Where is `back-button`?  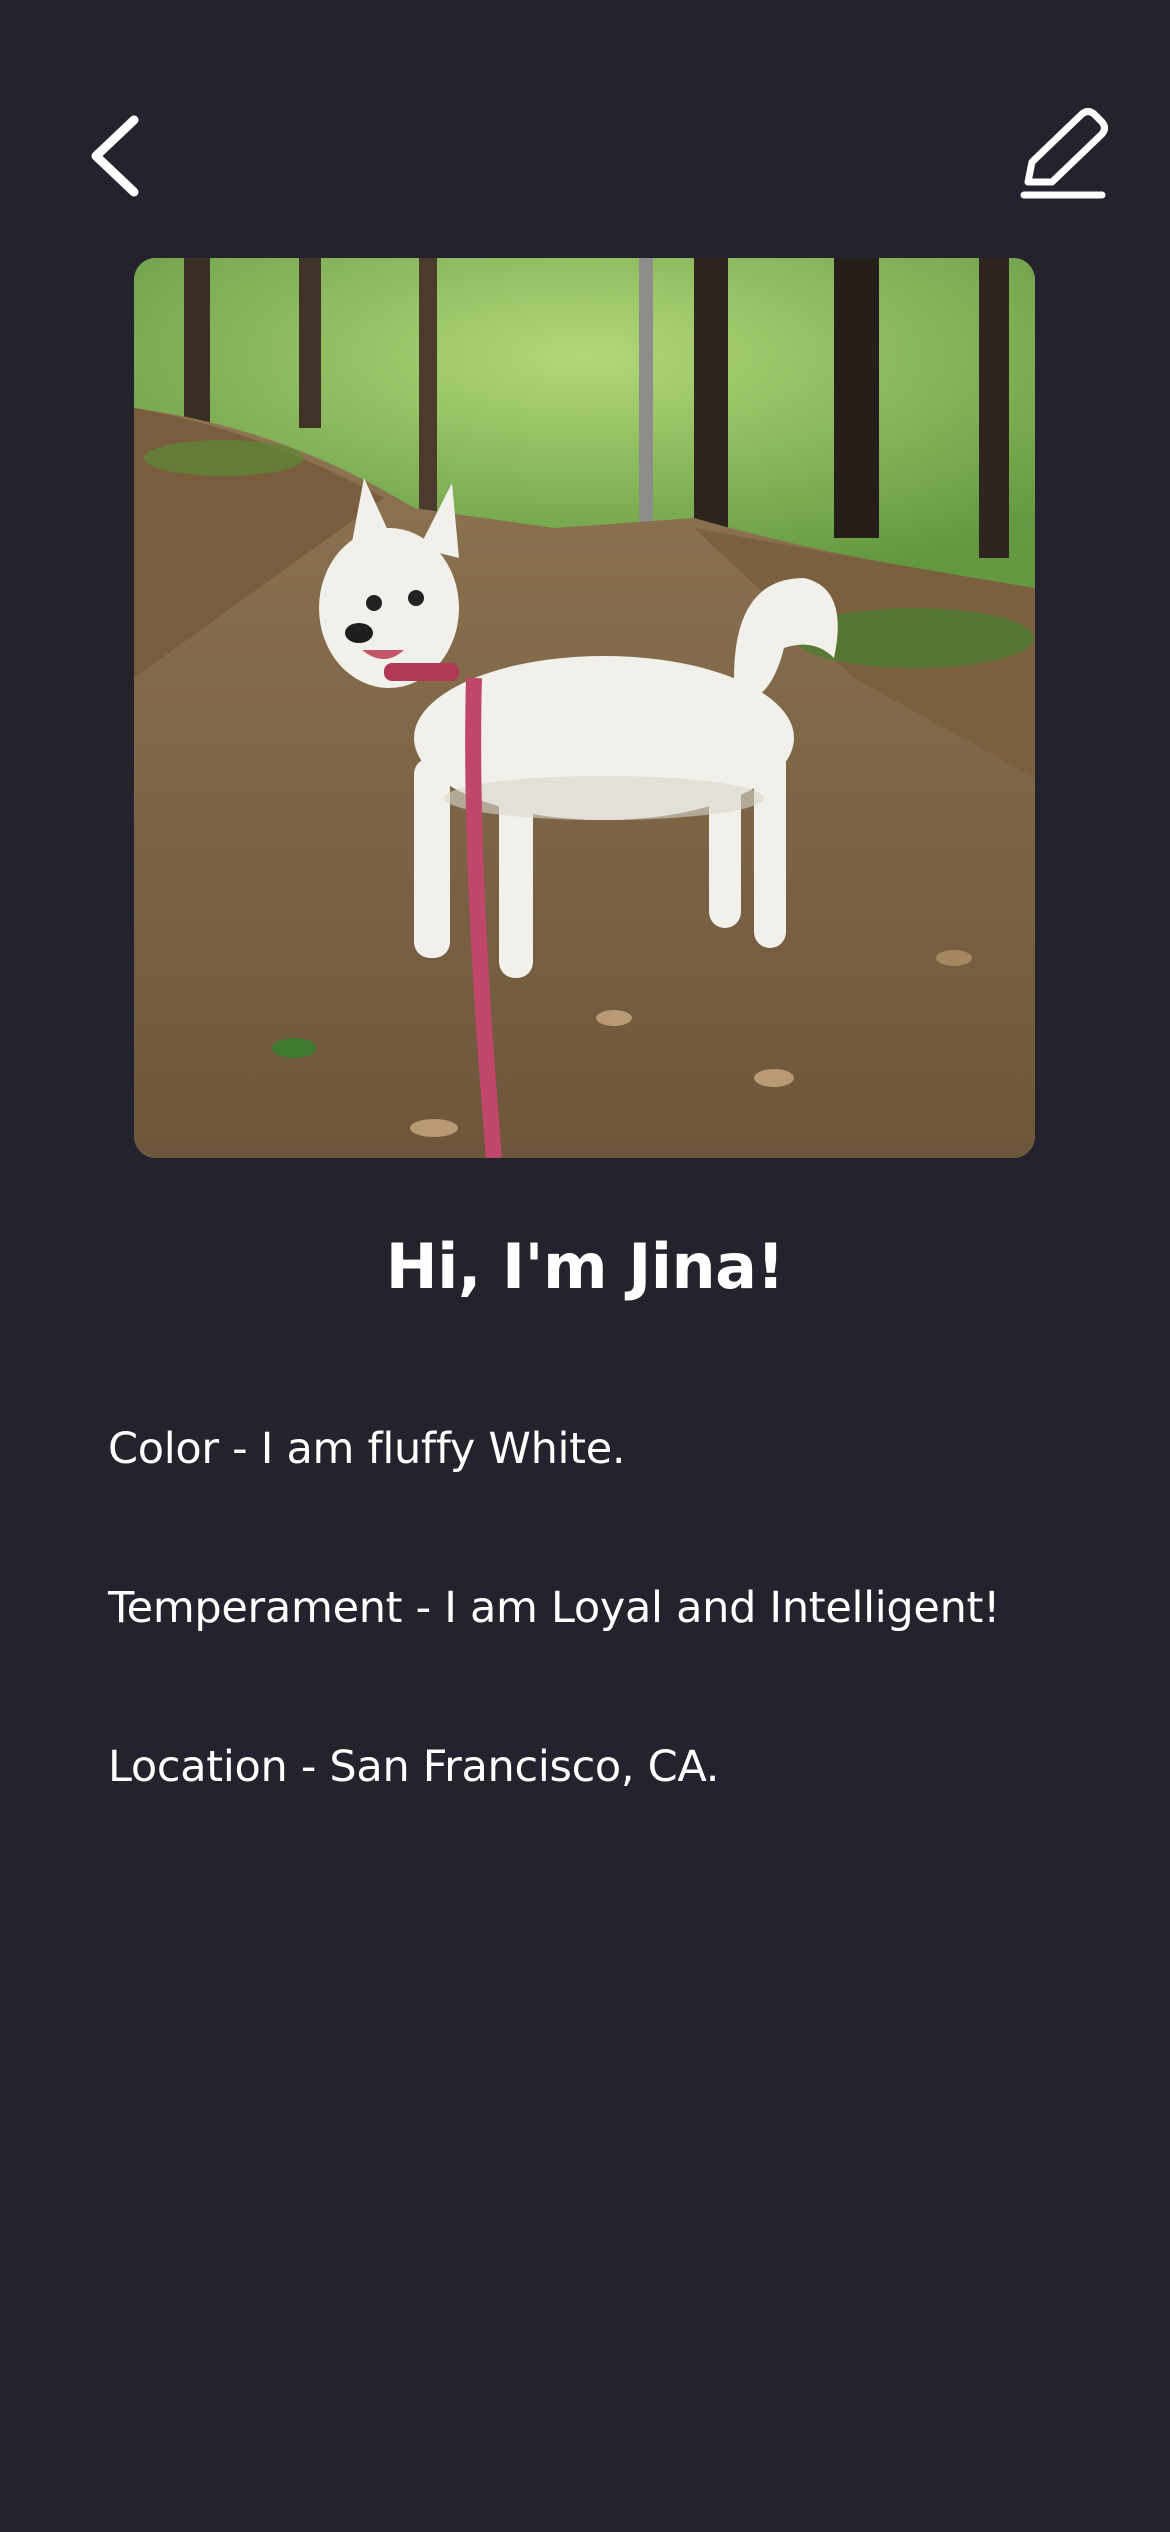 back-button is located at coordinates (116, 155).